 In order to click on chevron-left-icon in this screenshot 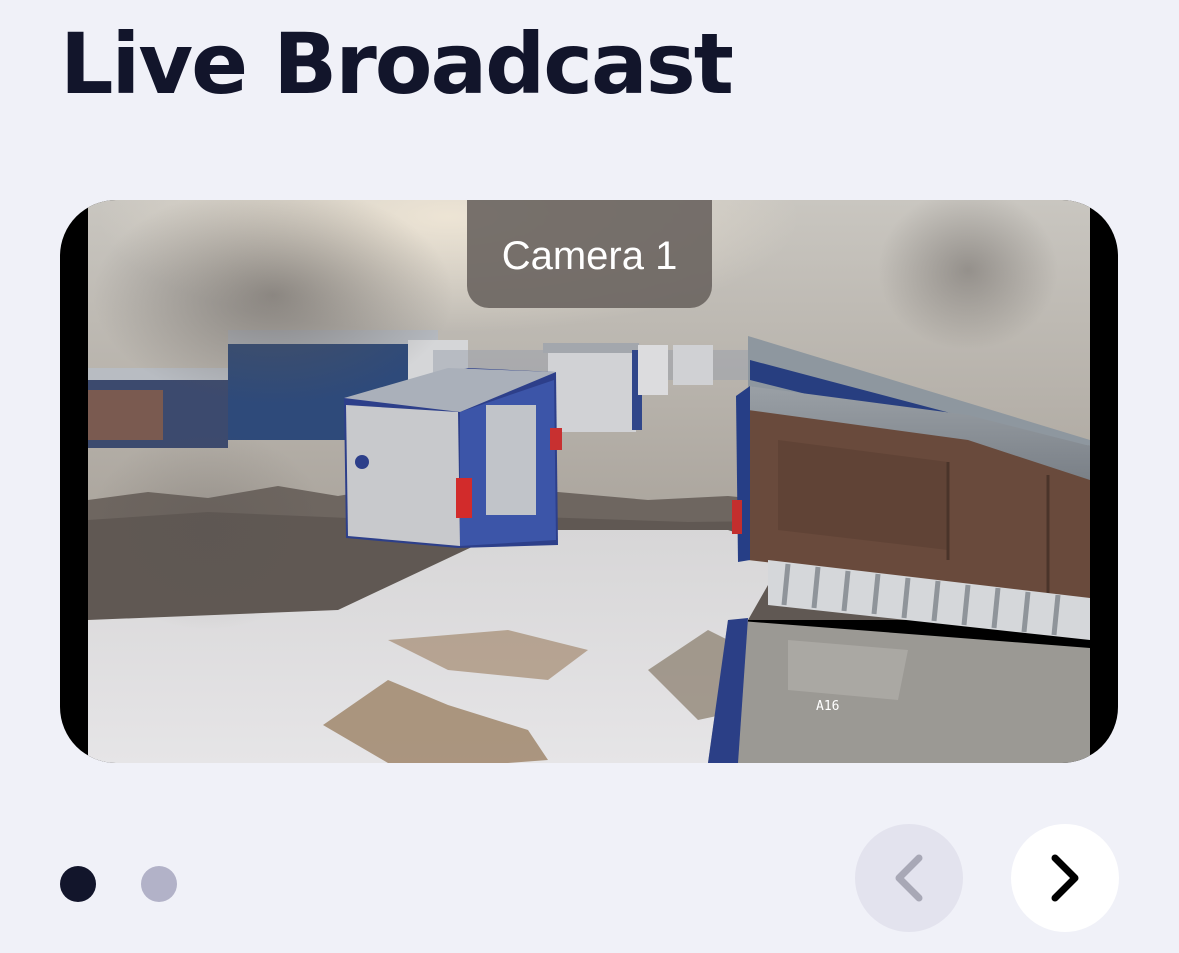, I will do `click(909, 878)`.